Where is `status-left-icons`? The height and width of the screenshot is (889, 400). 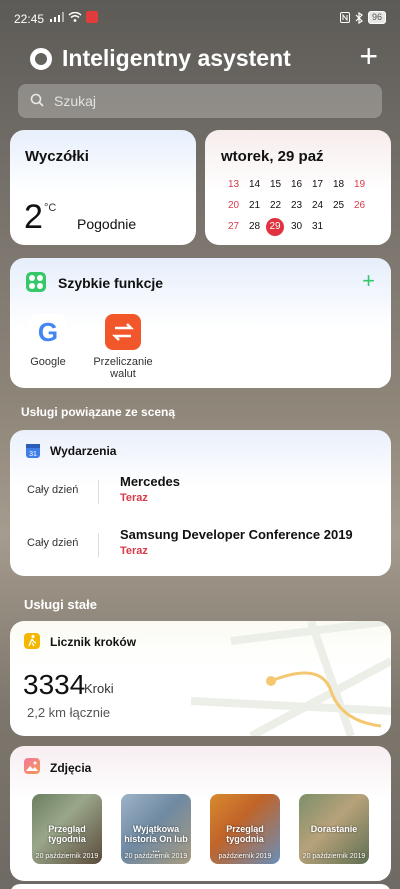 status-left-icons is located at coordinates (74, 17).